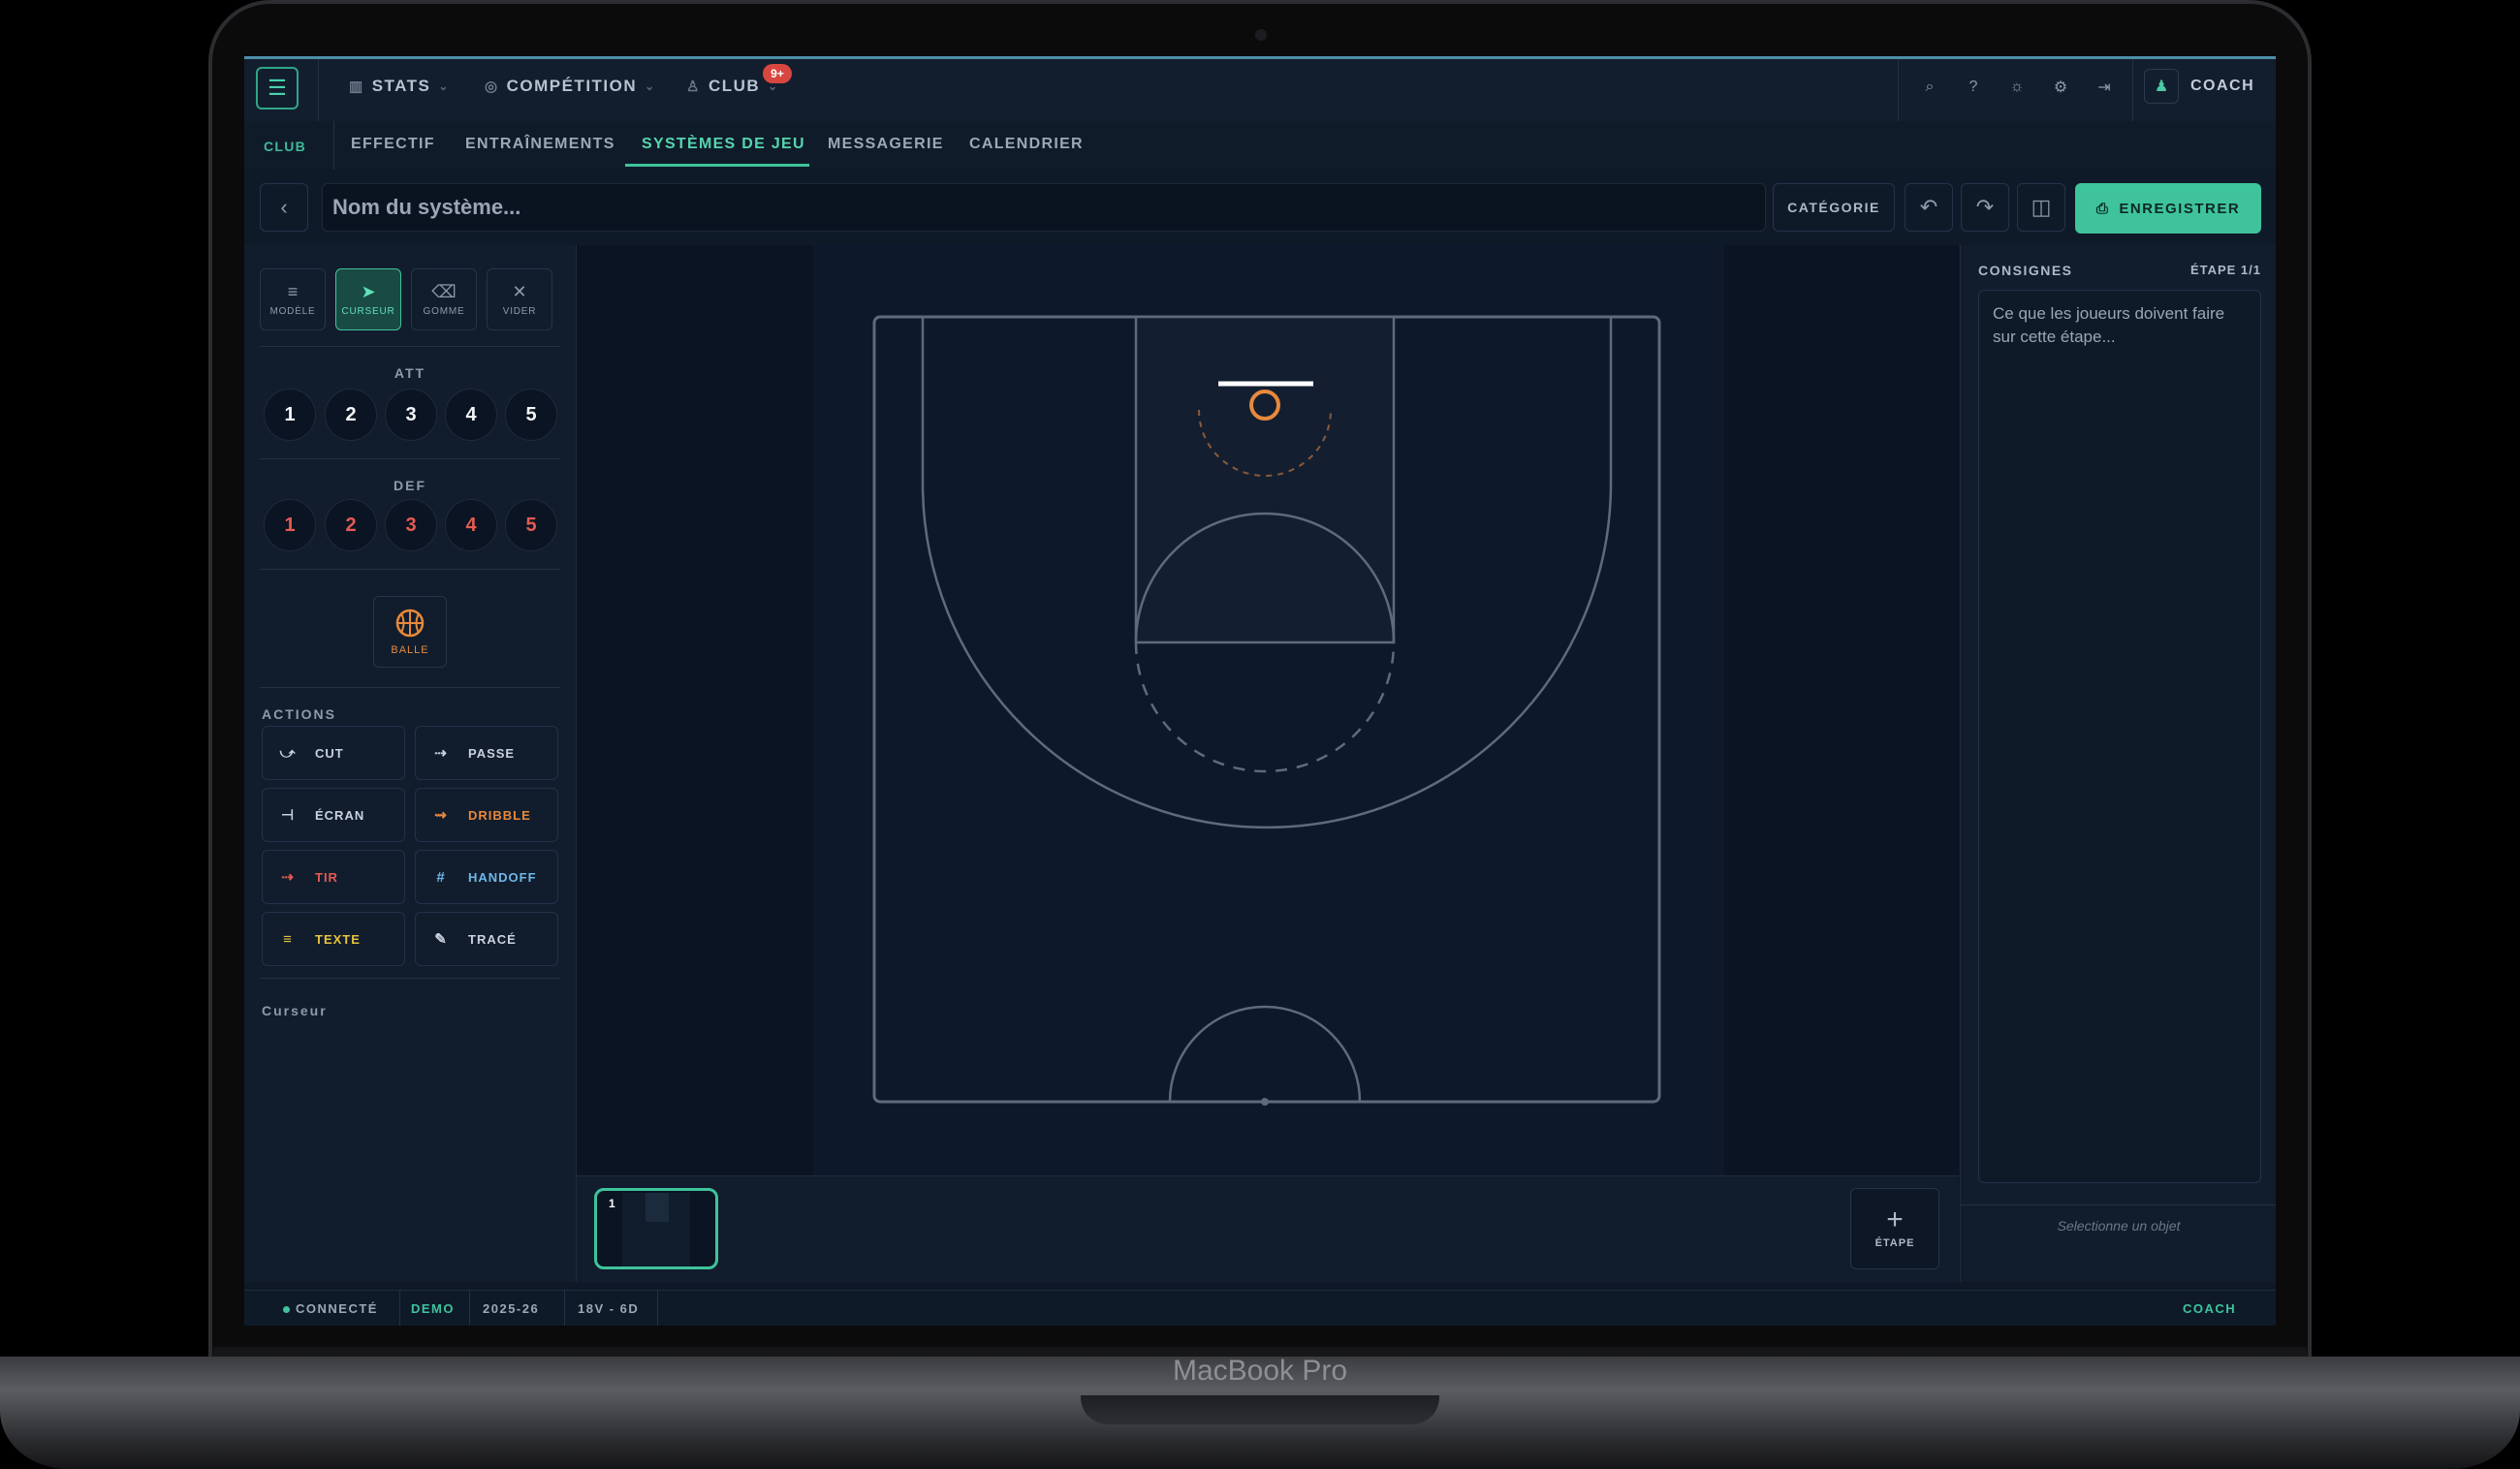 This screenshot has width=2520, height=1469. I want to click on nav-item-label: STATS, so click(401, 86).